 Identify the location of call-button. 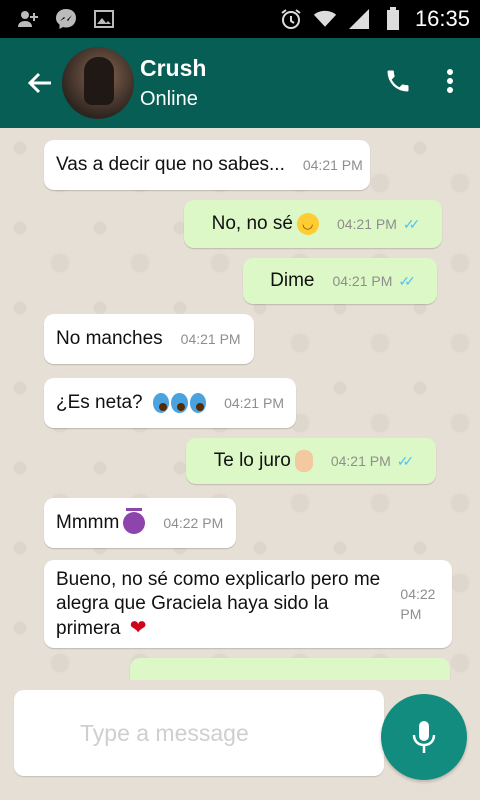
(398, 83).